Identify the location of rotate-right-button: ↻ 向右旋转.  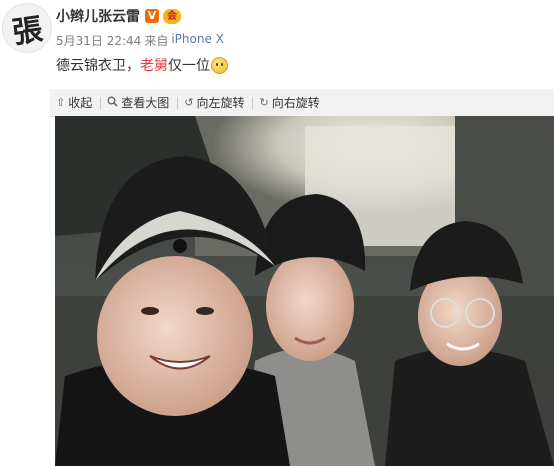
(290, 102).